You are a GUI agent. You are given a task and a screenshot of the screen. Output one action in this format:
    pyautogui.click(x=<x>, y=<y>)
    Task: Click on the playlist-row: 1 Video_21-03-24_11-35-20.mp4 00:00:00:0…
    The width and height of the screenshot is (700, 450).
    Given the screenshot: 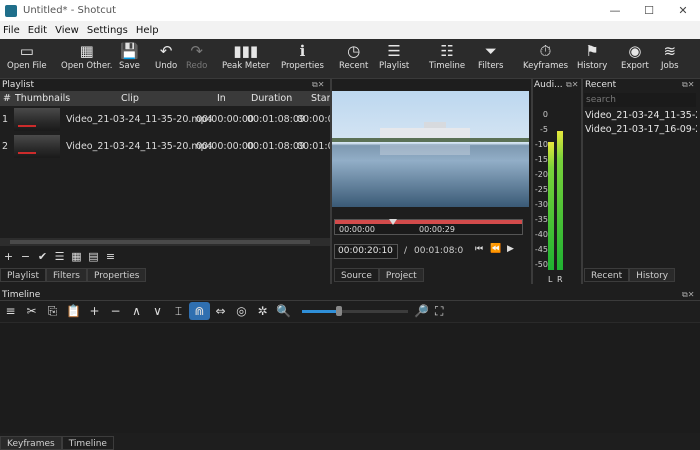 What is the action you would take?
    pyautogui.click(x=170, y=119)
    